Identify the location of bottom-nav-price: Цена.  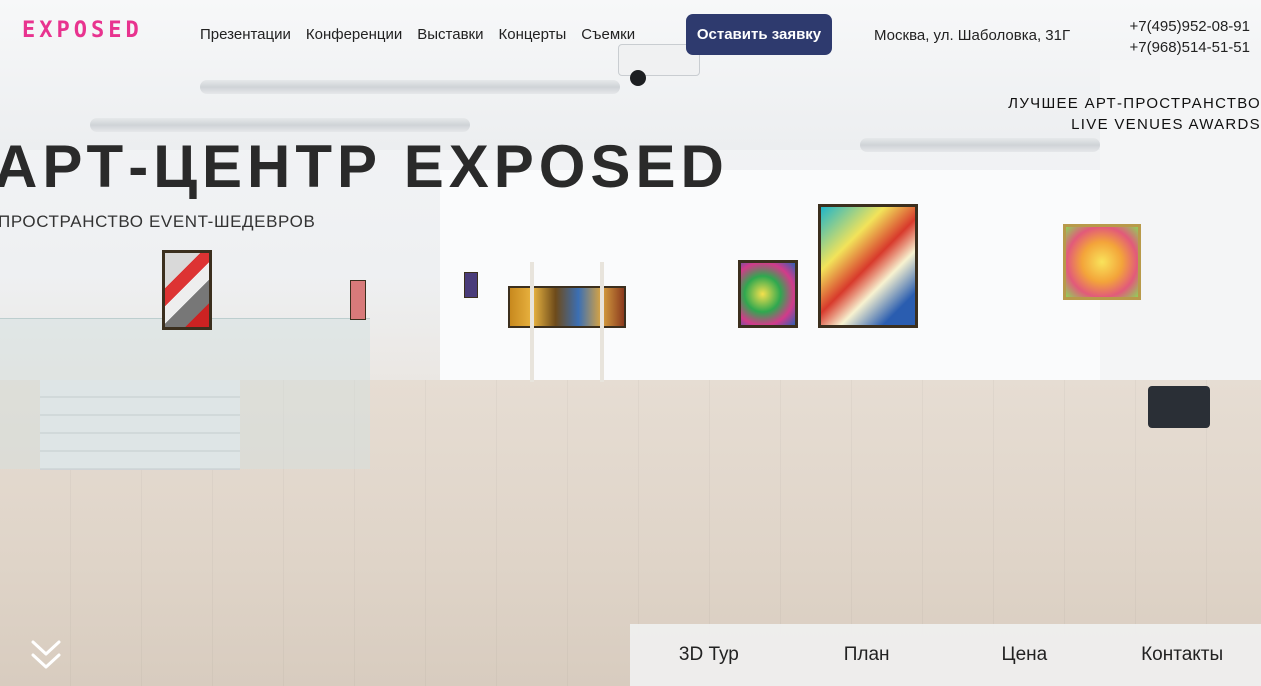
(1025, 655).